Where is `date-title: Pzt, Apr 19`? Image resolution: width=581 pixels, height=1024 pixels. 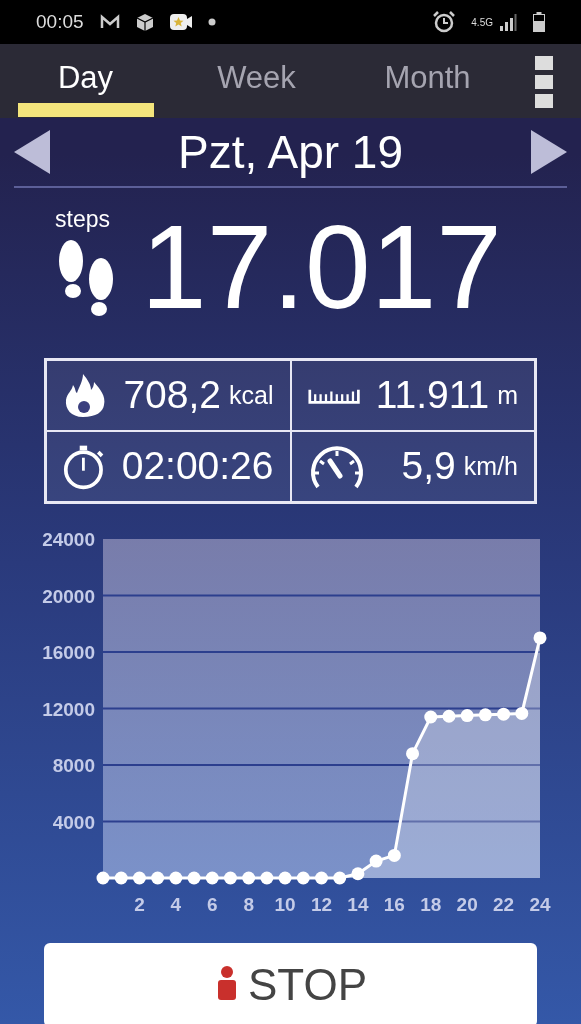 date-title: Pzt, Apr 19 is located at coordinates (290, 152).